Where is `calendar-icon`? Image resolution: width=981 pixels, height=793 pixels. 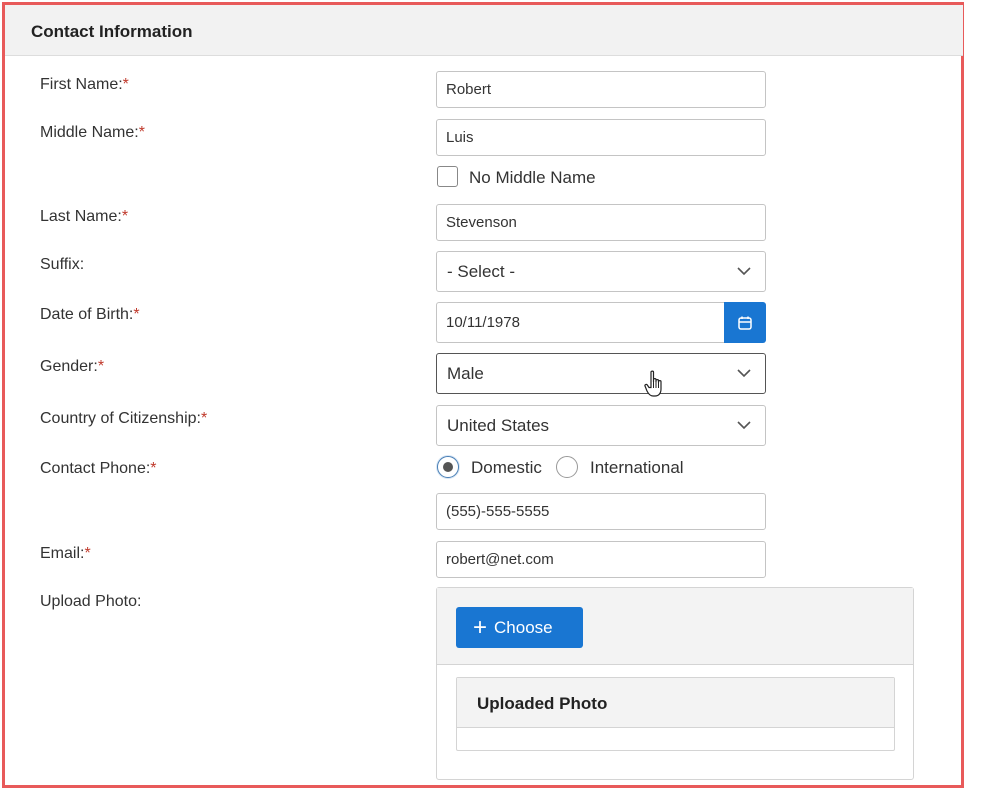 calendar-icon is located at coordinates (745, 323).